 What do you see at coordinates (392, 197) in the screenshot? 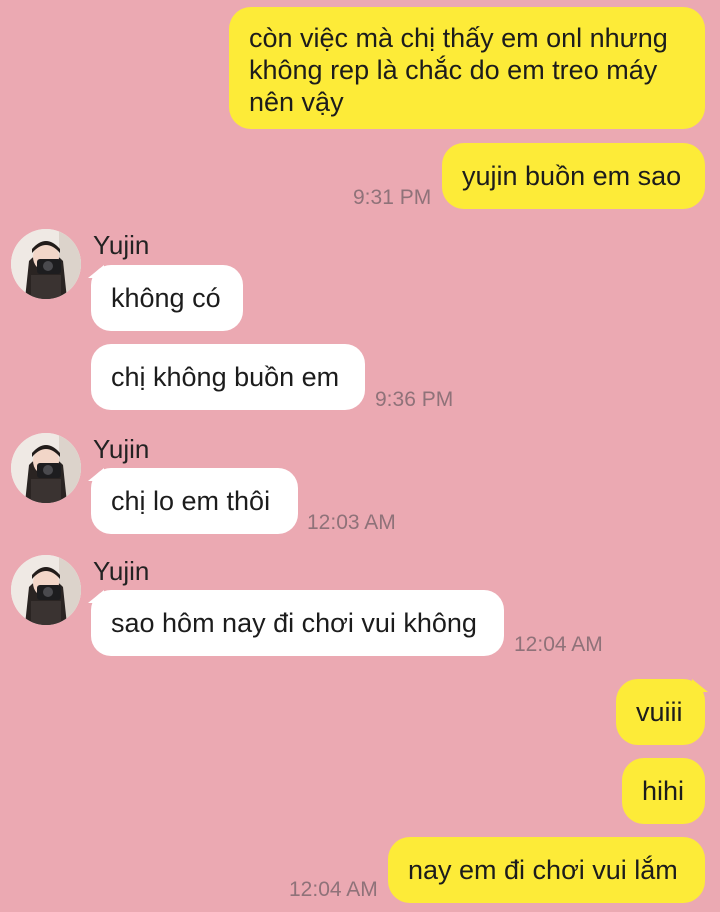
I see `message-timestamp: 9:31 PM` at bounding box center [392, 197].